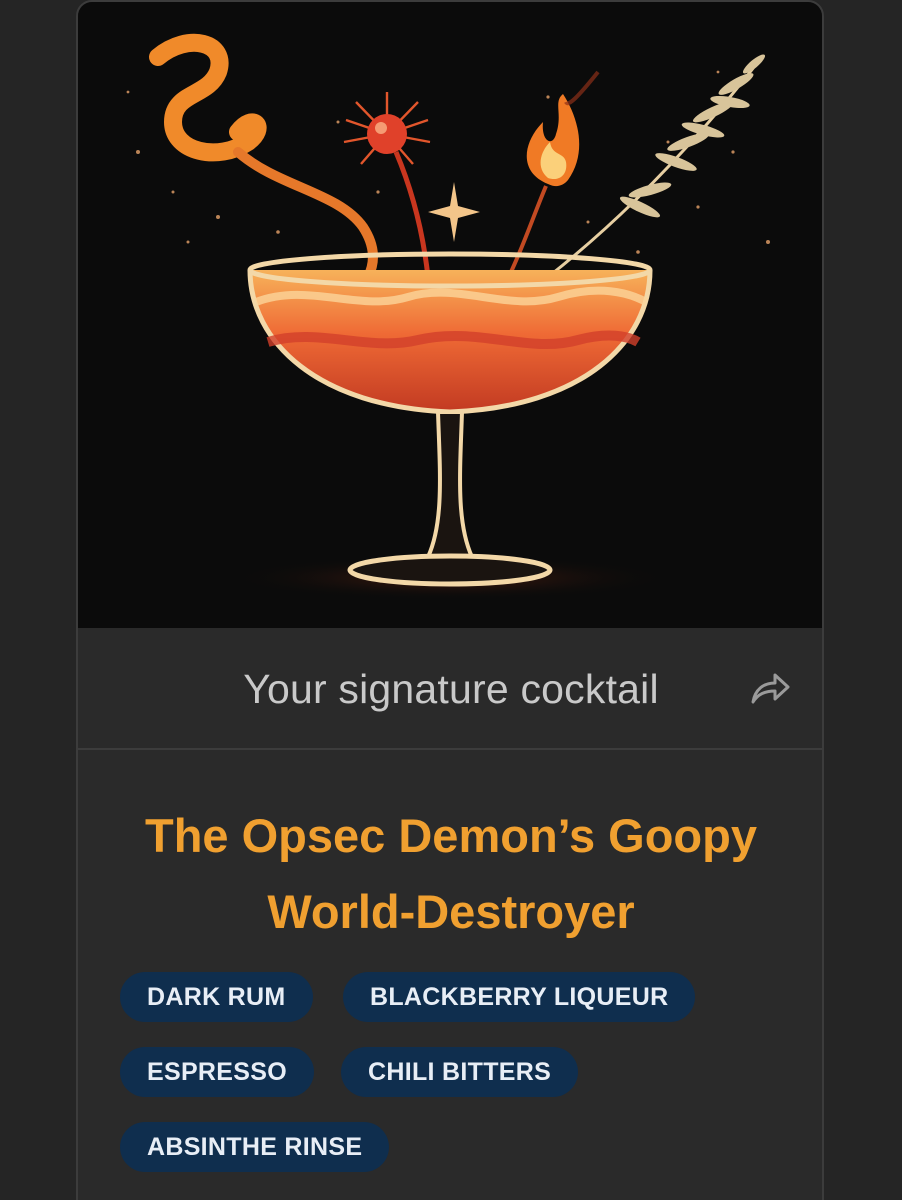 This screenshot has width=902, height=1200. I want to click on title-line-2: World-Destroyer, so click(451, 911).